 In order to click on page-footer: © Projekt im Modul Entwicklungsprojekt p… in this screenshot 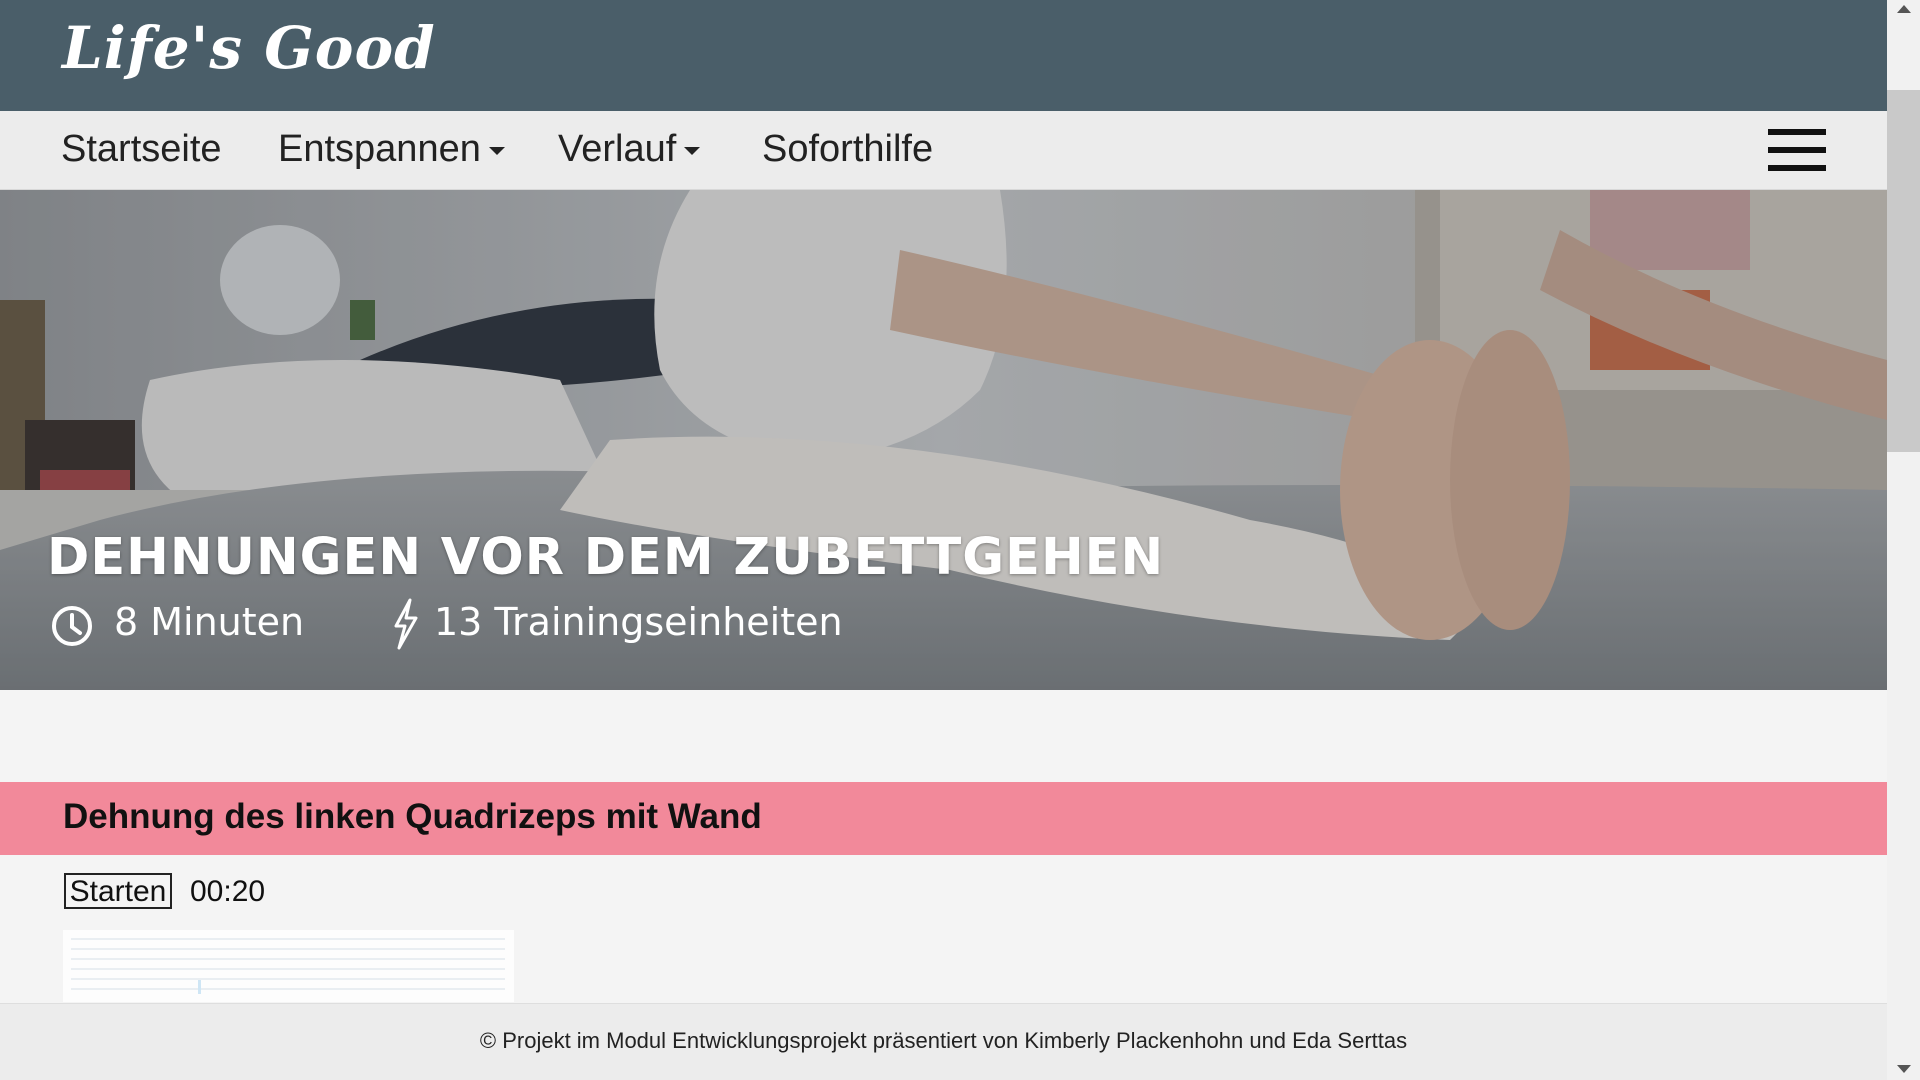, I will do `click(943, 1041)`.